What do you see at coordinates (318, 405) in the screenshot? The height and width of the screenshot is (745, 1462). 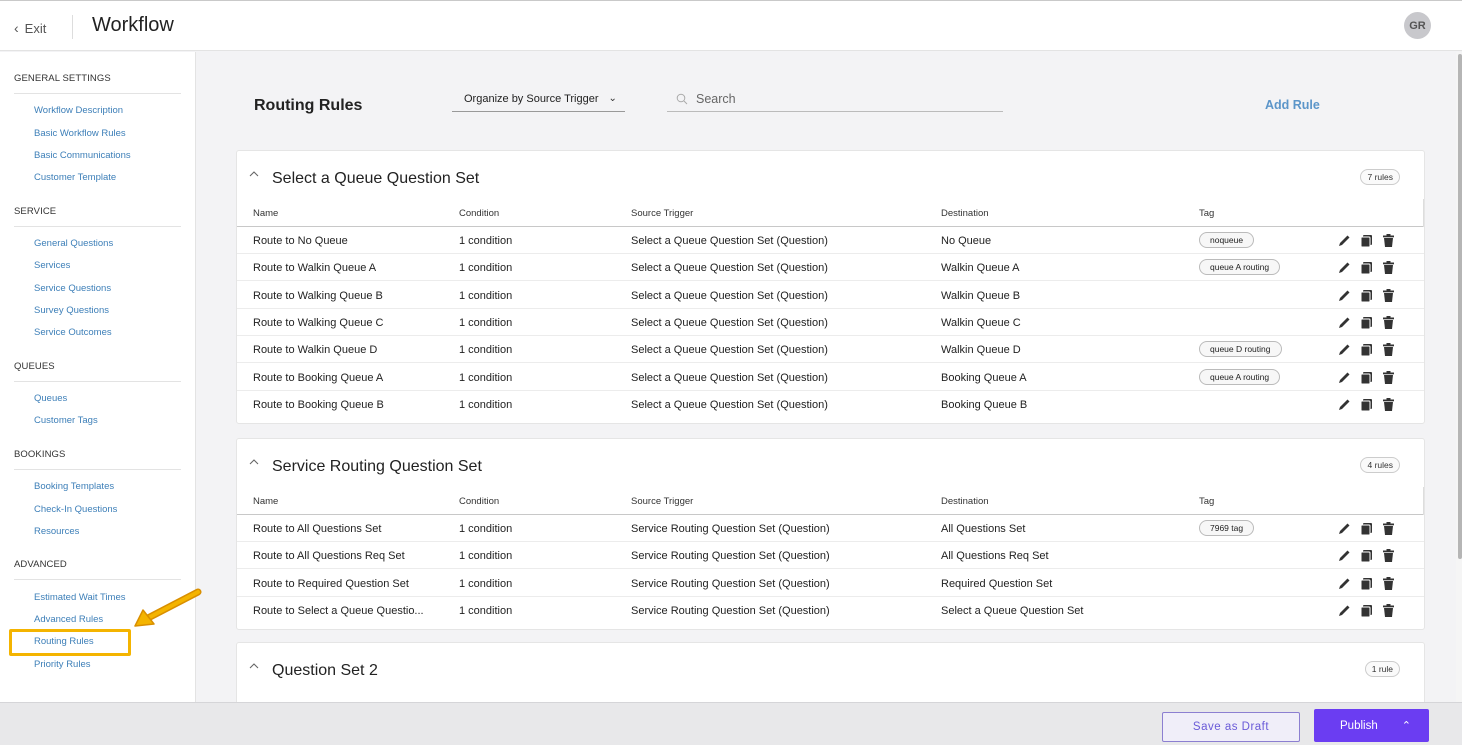 I see `rule-name: Route to Booking Queue B` at bounding box center [318, 405].